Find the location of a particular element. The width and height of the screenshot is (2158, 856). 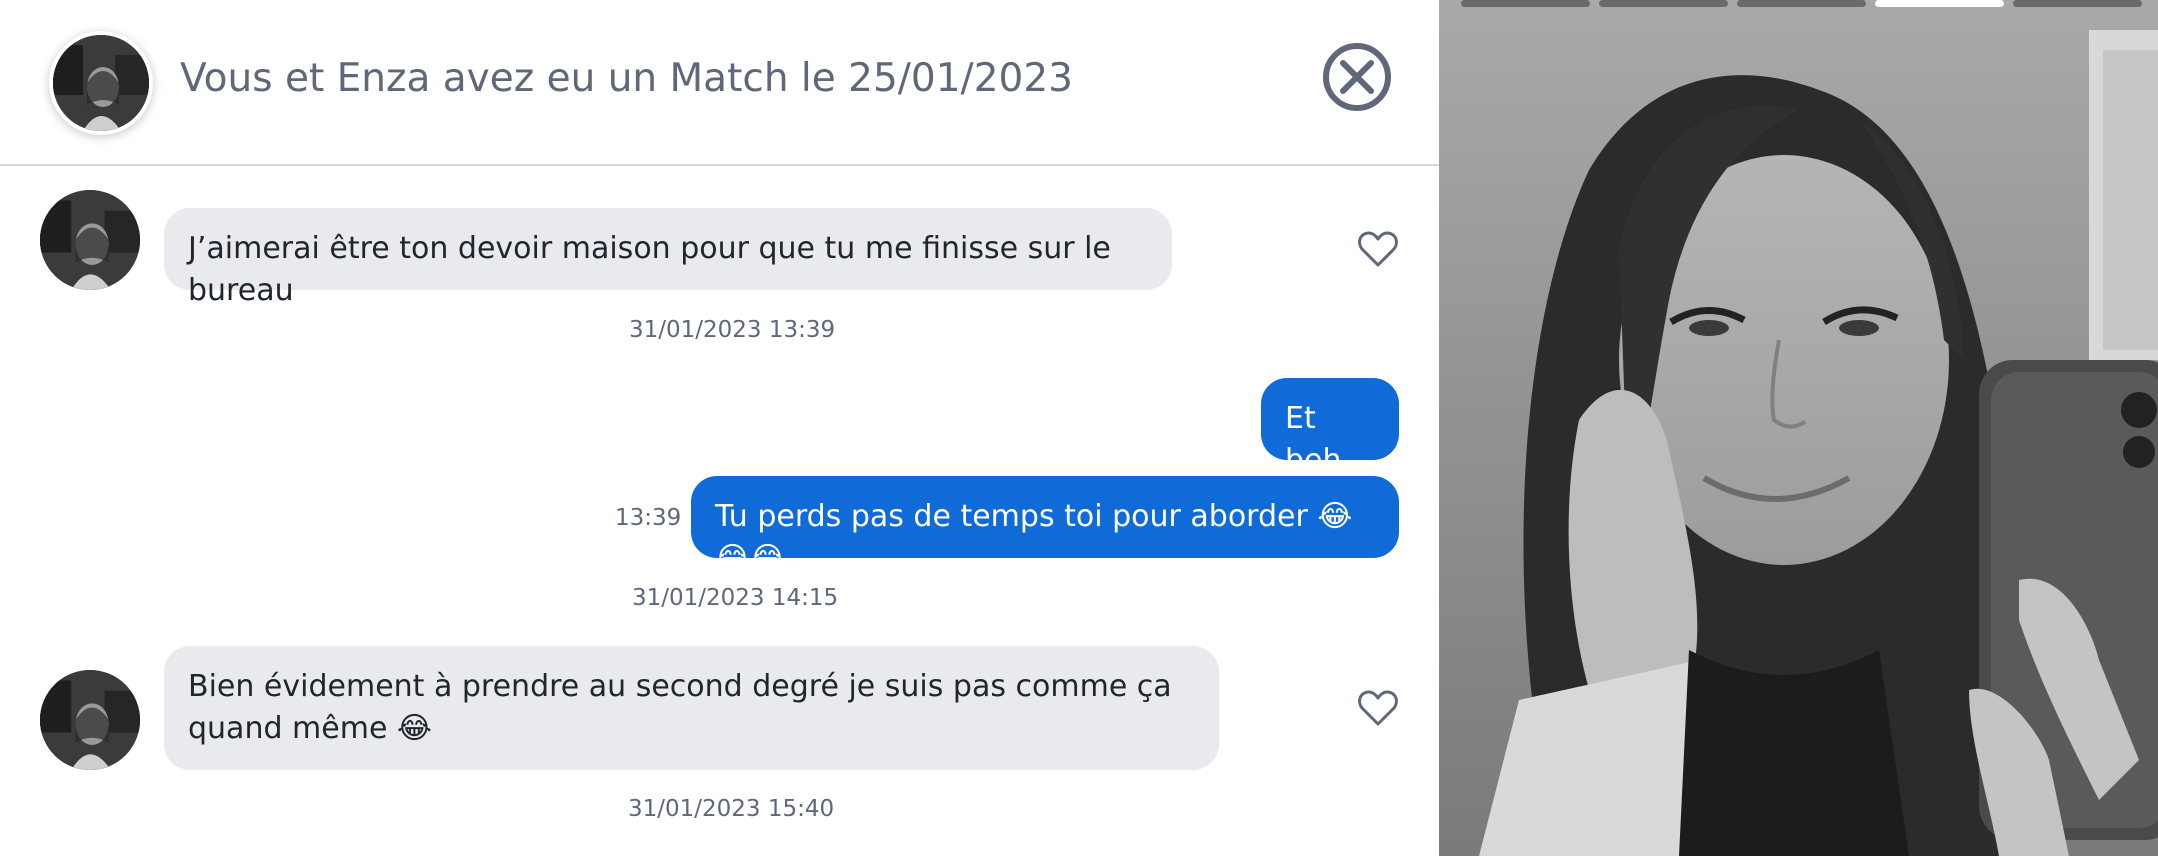

outgoing-message: Et beh is located at coordinates (1330, 428).